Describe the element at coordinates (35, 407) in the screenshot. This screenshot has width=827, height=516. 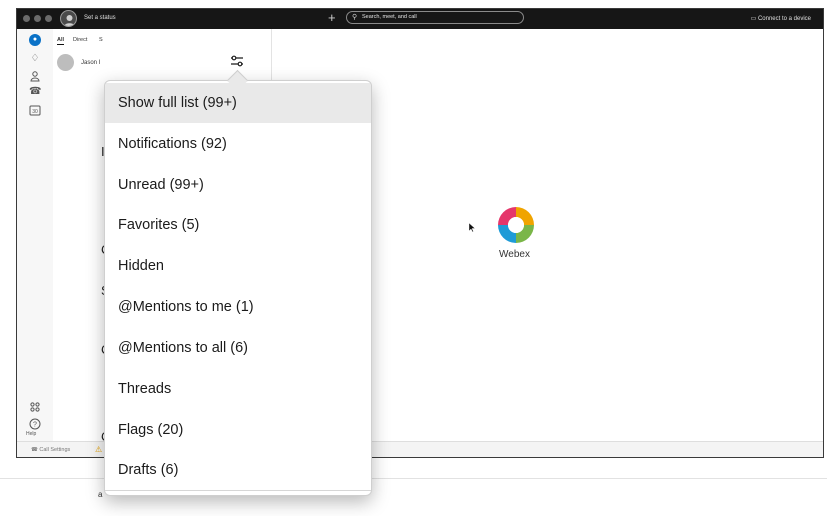
I see `apps-icon` at that location.